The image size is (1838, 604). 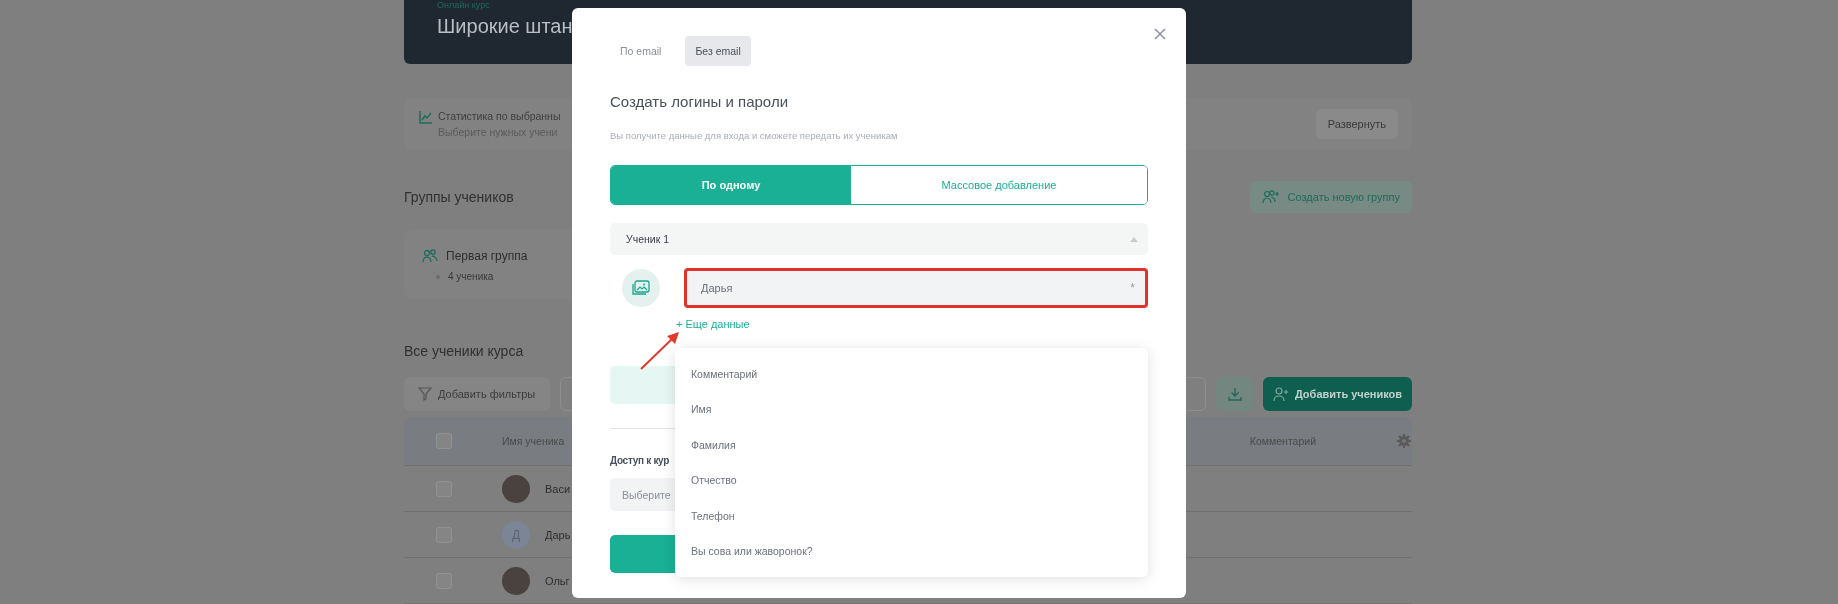 I want to click on dialog-subtitle: Вы получите данные для входа и сможете передать их ученикам, so click(x=754, y=135).